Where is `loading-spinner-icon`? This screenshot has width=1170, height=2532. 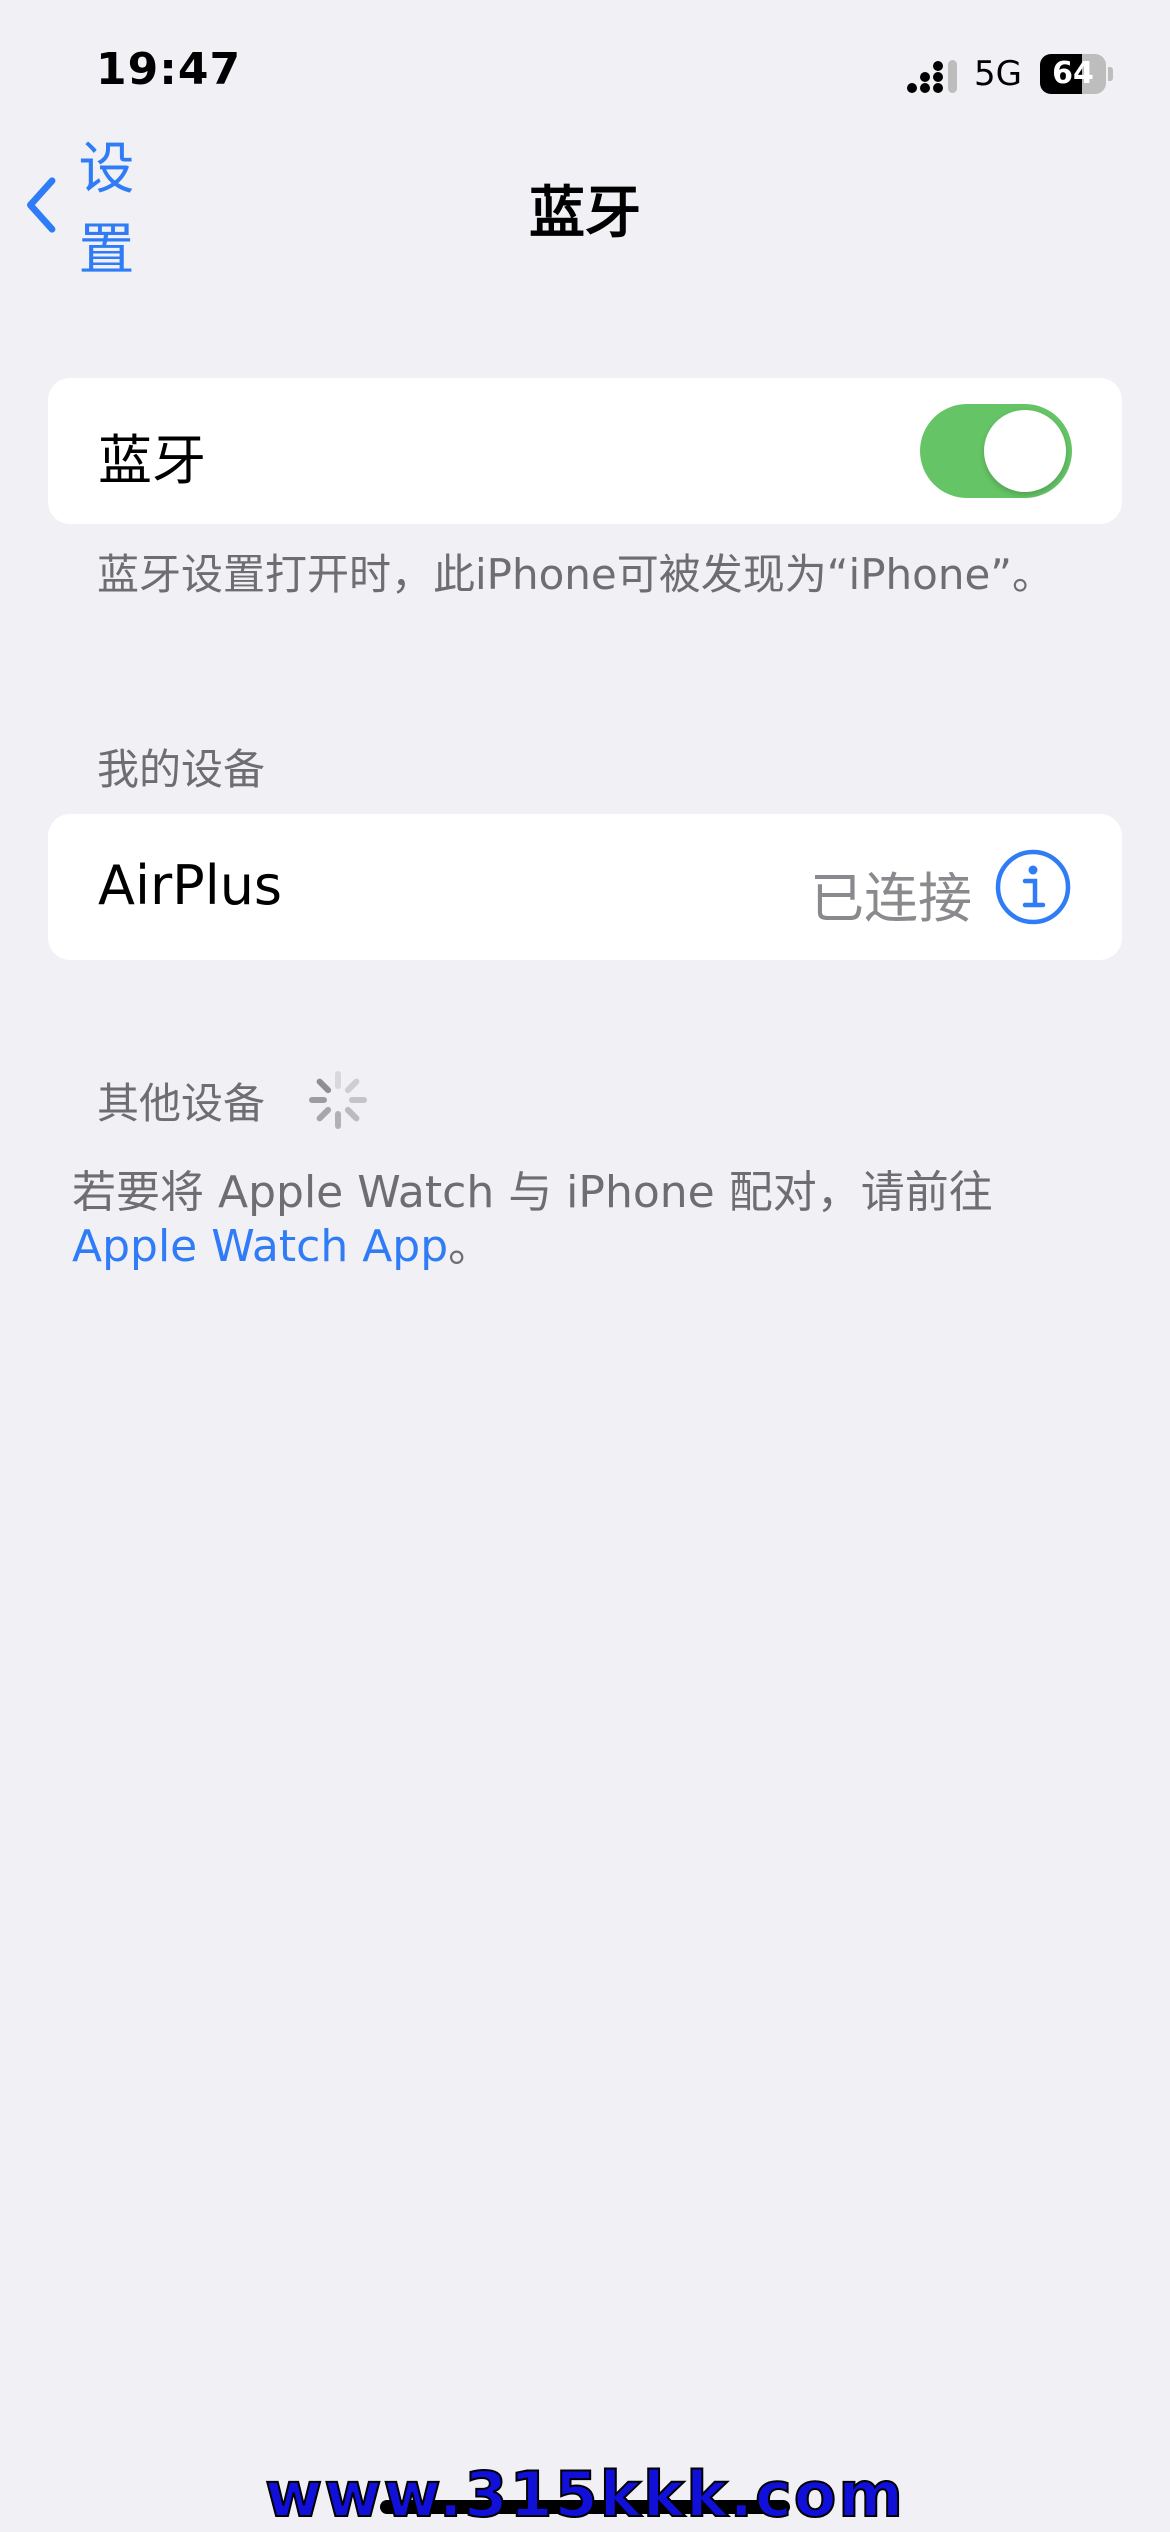 loading-spinner-icon is located at coordinates (338, 1100).